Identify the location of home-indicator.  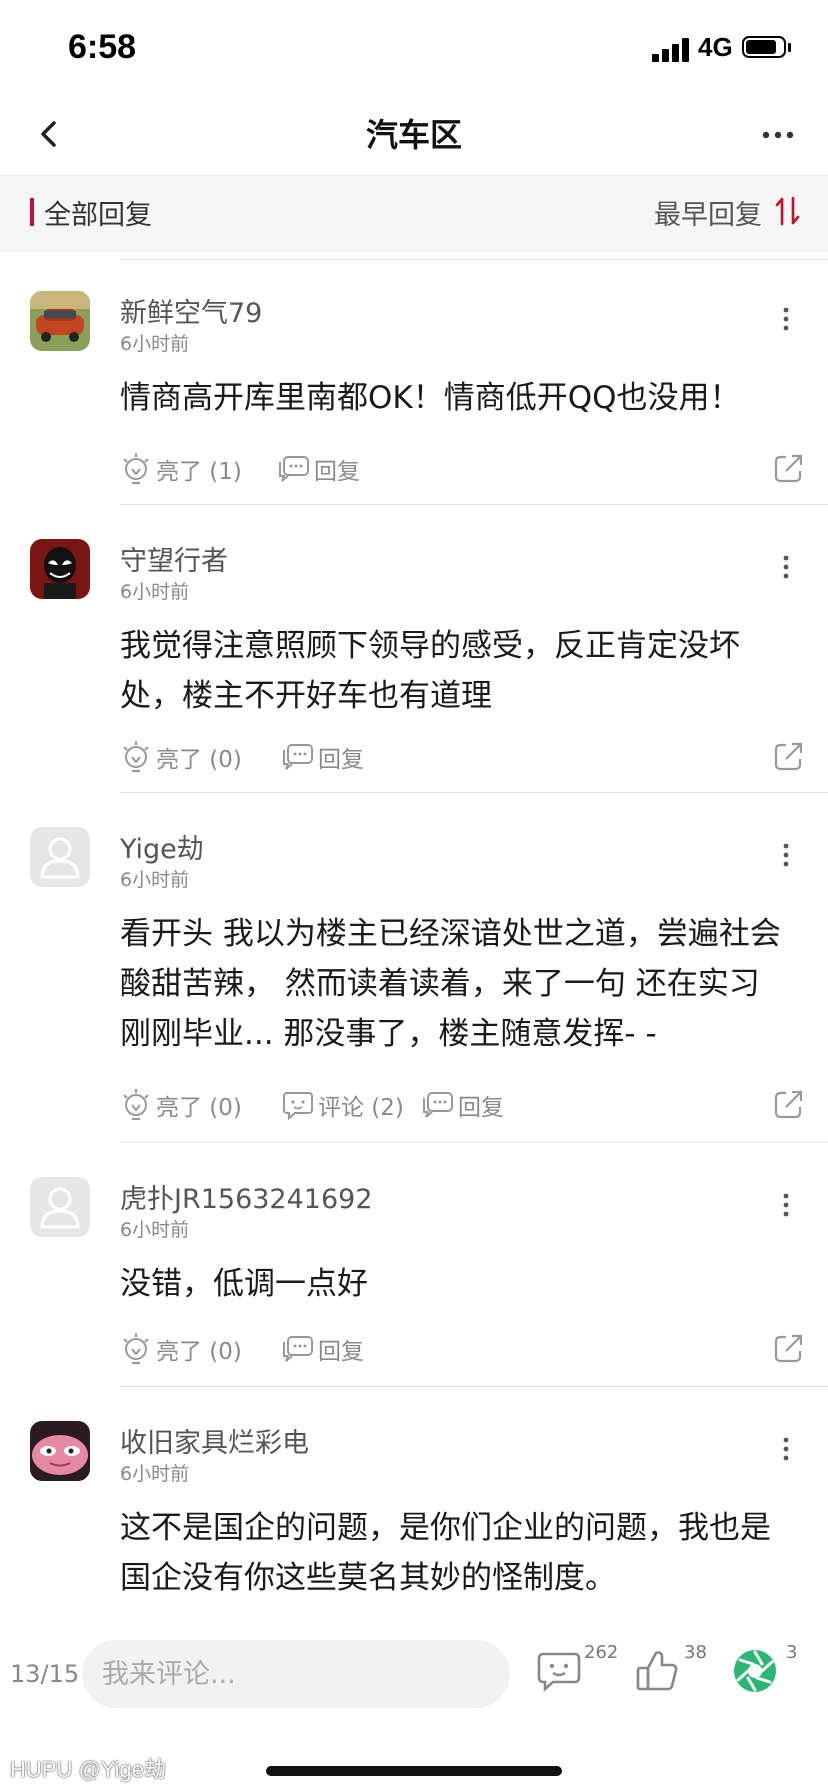
(414, 1771).